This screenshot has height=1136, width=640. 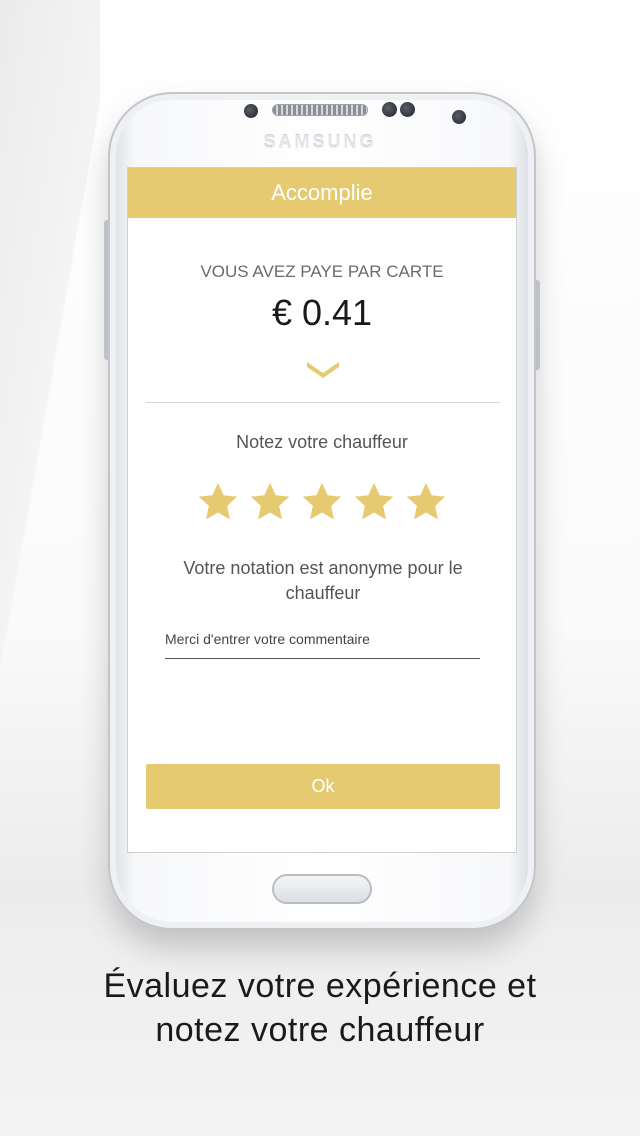 I want to click on proximity-sensor, so click(x=251, y=111).